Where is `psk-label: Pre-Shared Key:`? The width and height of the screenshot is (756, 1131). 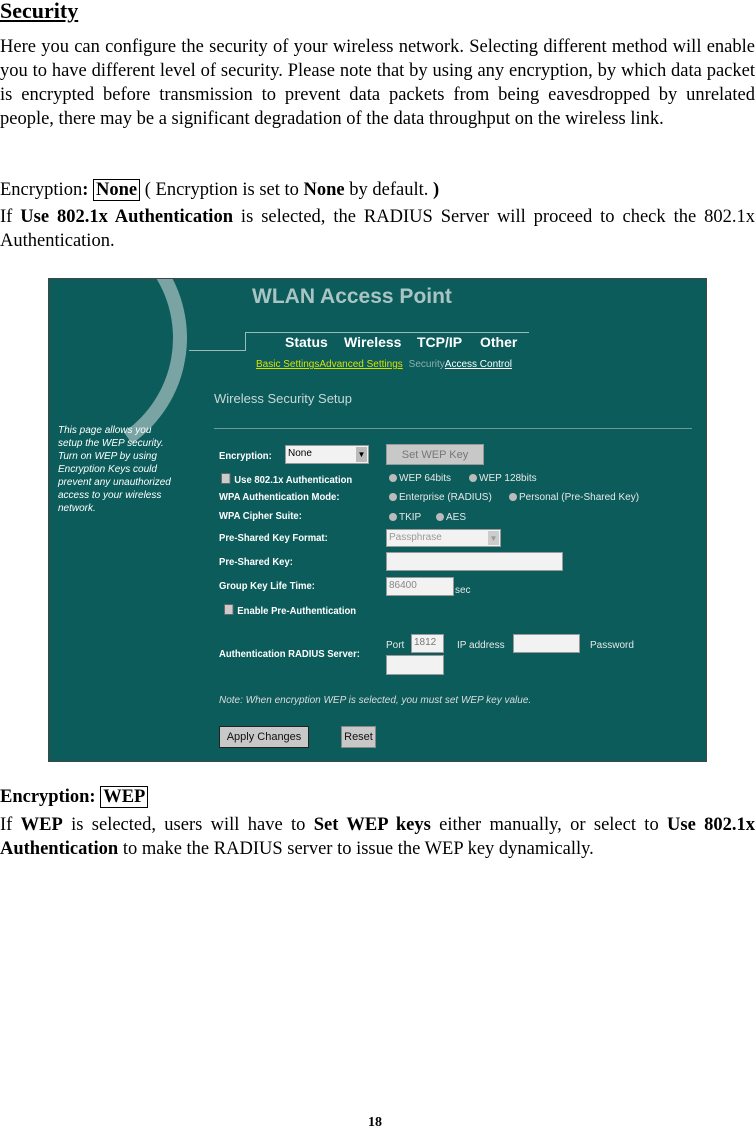 psk-label: Pre-Shared Key: is located at coordinates (256, 562).